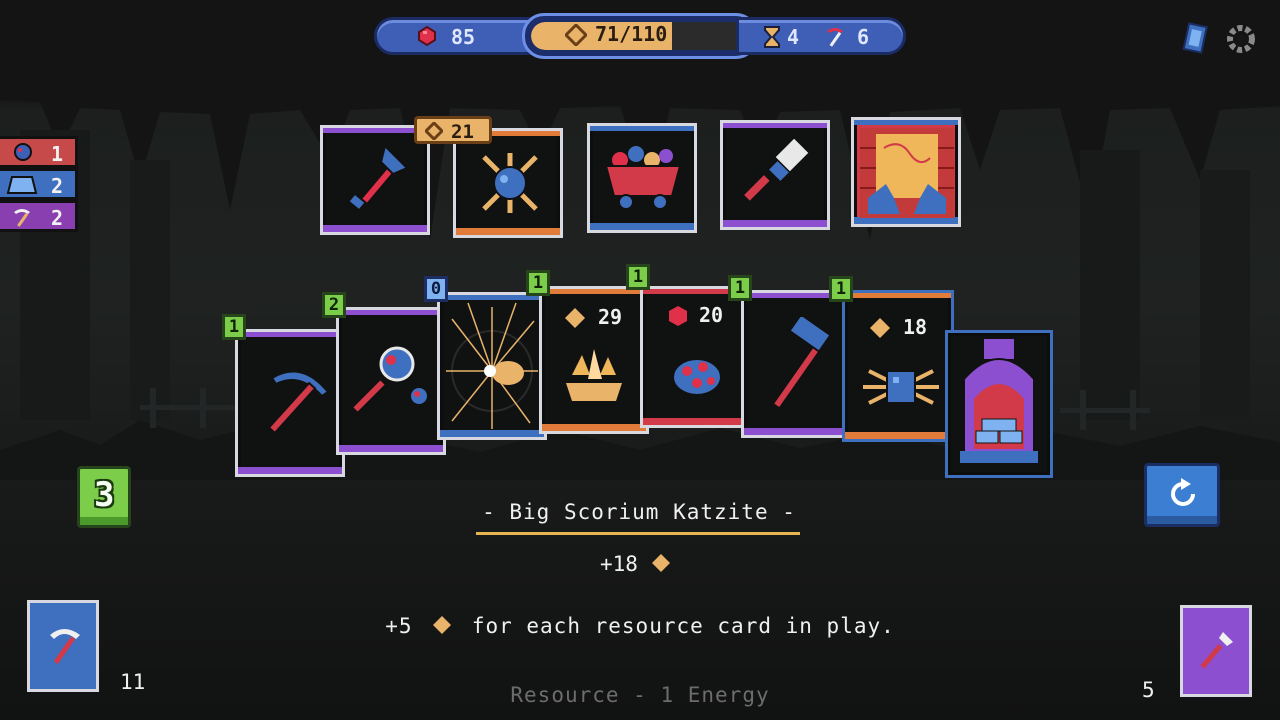 This screenshot has width=1280, height=720. I want to click on magnifier-icon, so click(389, 380).